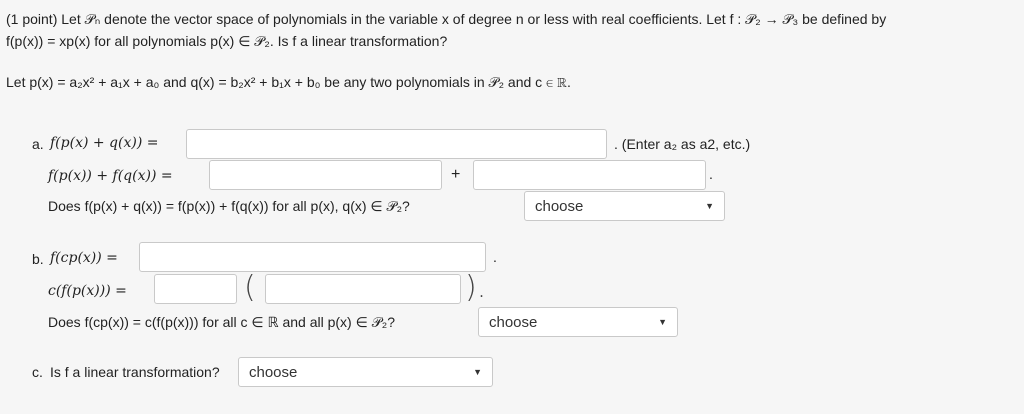 The image size is (1024, 414). Describe the element at coordinates (495, 257) in the screenshot. I see `part-b-row1-period: .` at that location.